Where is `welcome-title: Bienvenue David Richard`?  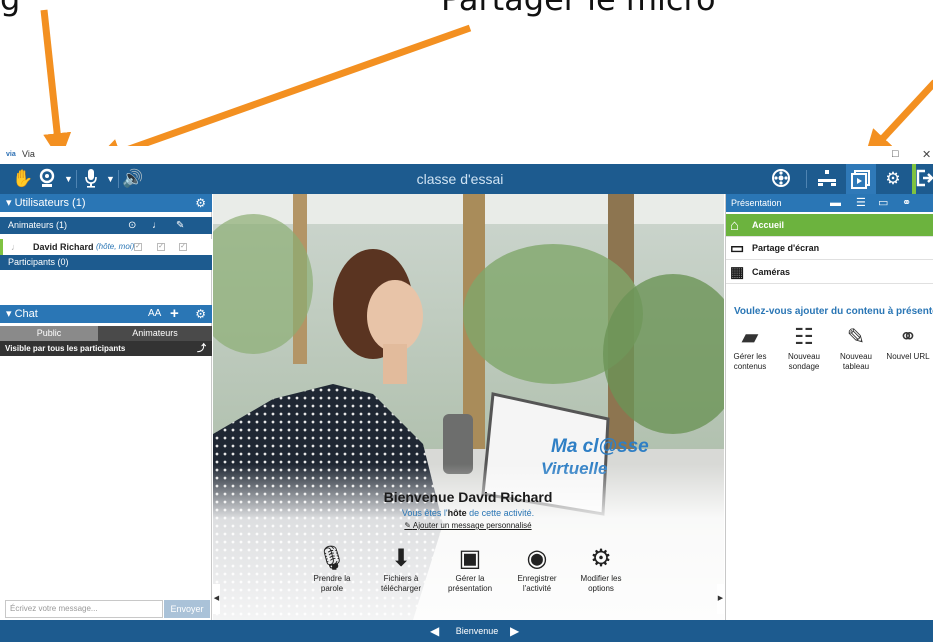 welcome-title: Bienvenue David Richard is located at coordinates (468, 497).